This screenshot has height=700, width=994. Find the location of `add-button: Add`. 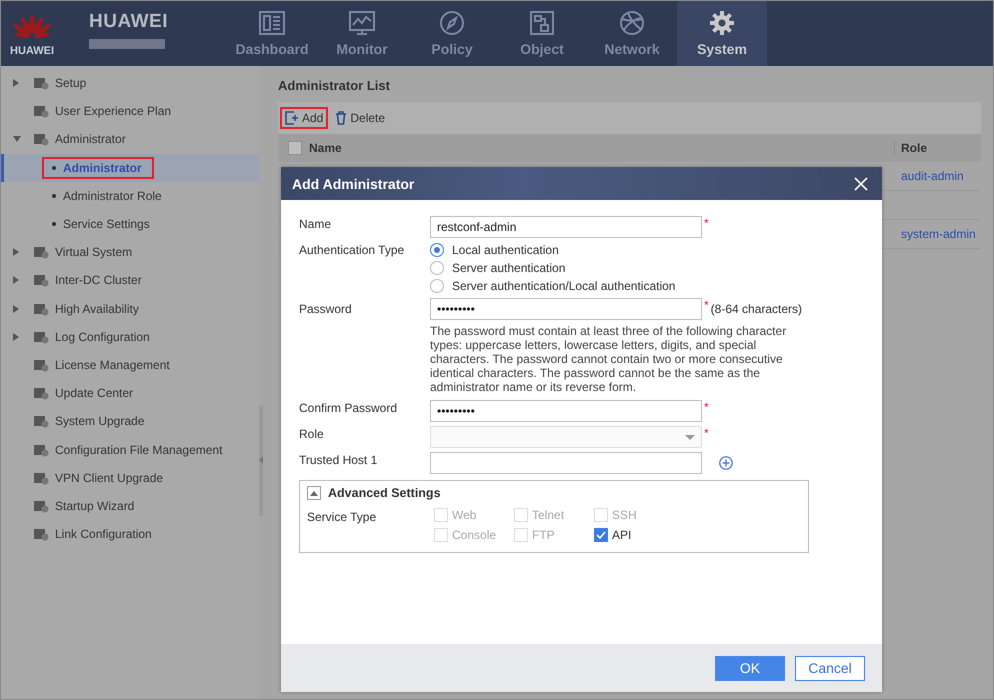

add-button: Add is located at coordinates (304, 118).